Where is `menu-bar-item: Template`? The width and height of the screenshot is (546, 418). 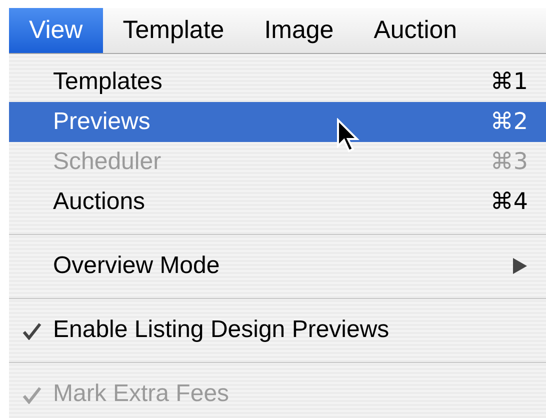
menu-bar-item: Template is located at coordinates (173, 30).